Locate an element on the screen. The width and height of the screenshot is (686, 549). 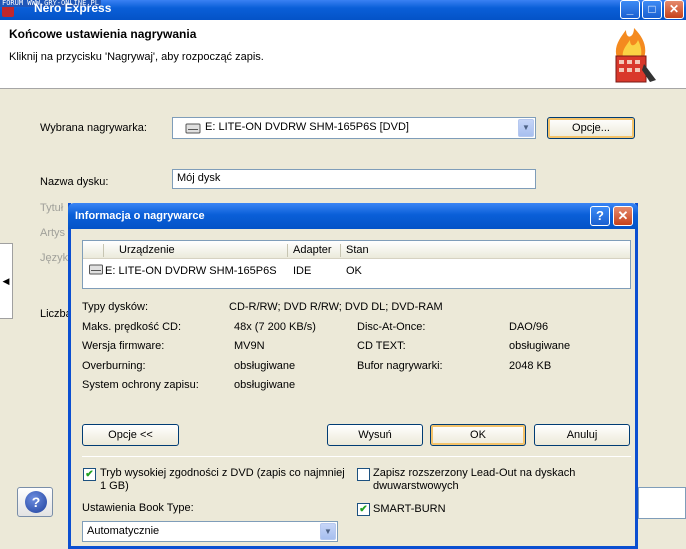
disc-name-input: Mój dysk is located at coordinates (354, 179).